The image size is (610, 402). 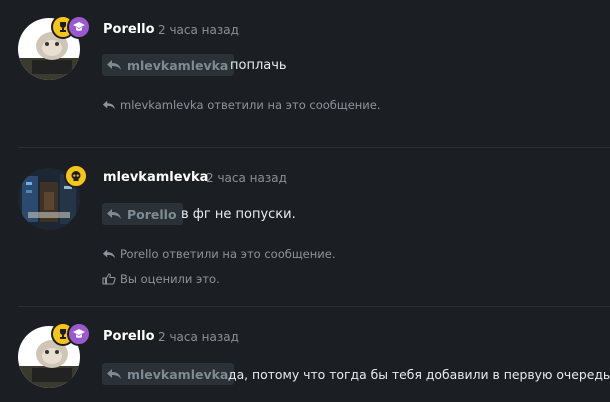 I want to click on quote-reference: Porello, so click(x=142, y=214).